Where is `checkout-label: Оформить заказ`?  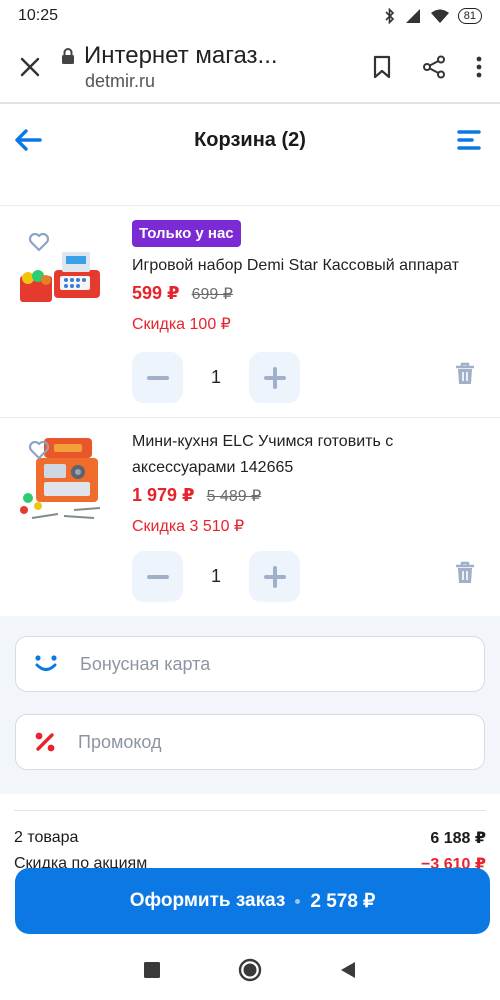
checkout-label: Оформить заказ is located at coordinates (207, 900).